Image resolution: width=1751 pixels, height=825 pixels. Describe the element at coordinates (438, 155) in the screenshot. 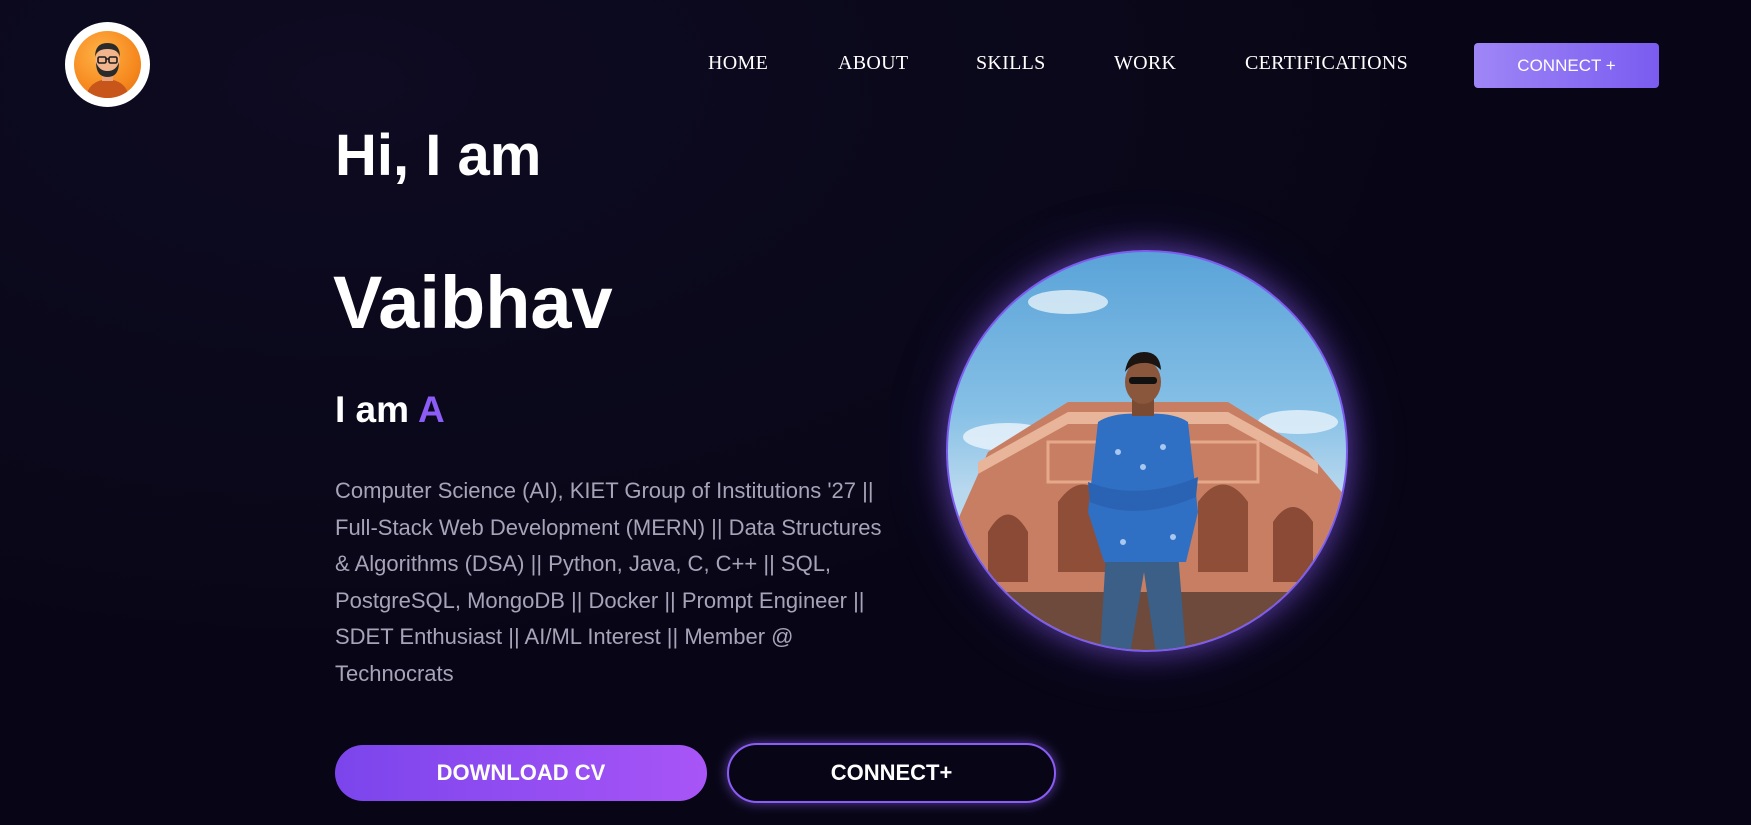

I see `hero-greeting: Hi, I am` at that location.